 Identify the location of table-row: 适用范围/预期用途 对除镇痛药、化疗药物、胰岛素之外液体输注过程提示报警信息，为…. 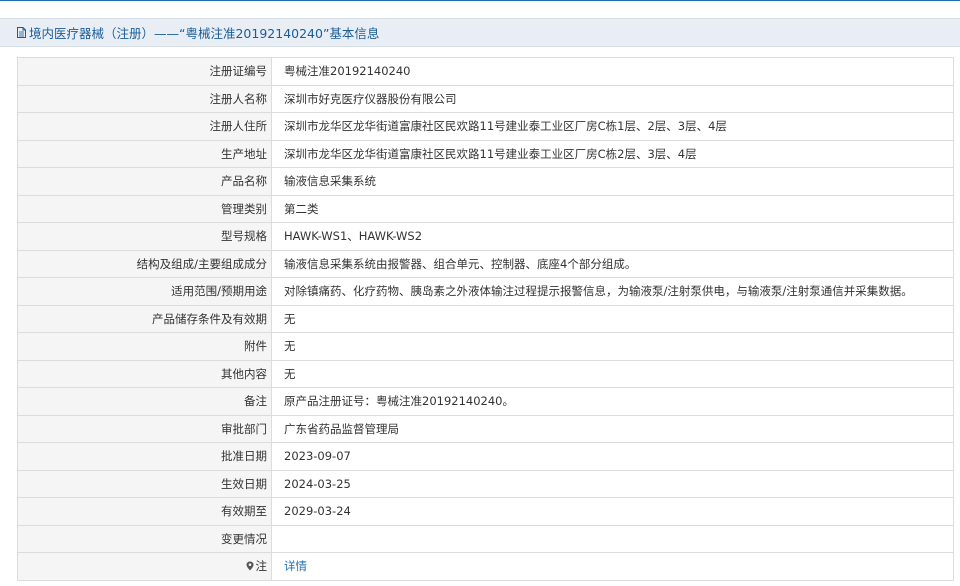
(485, 291).